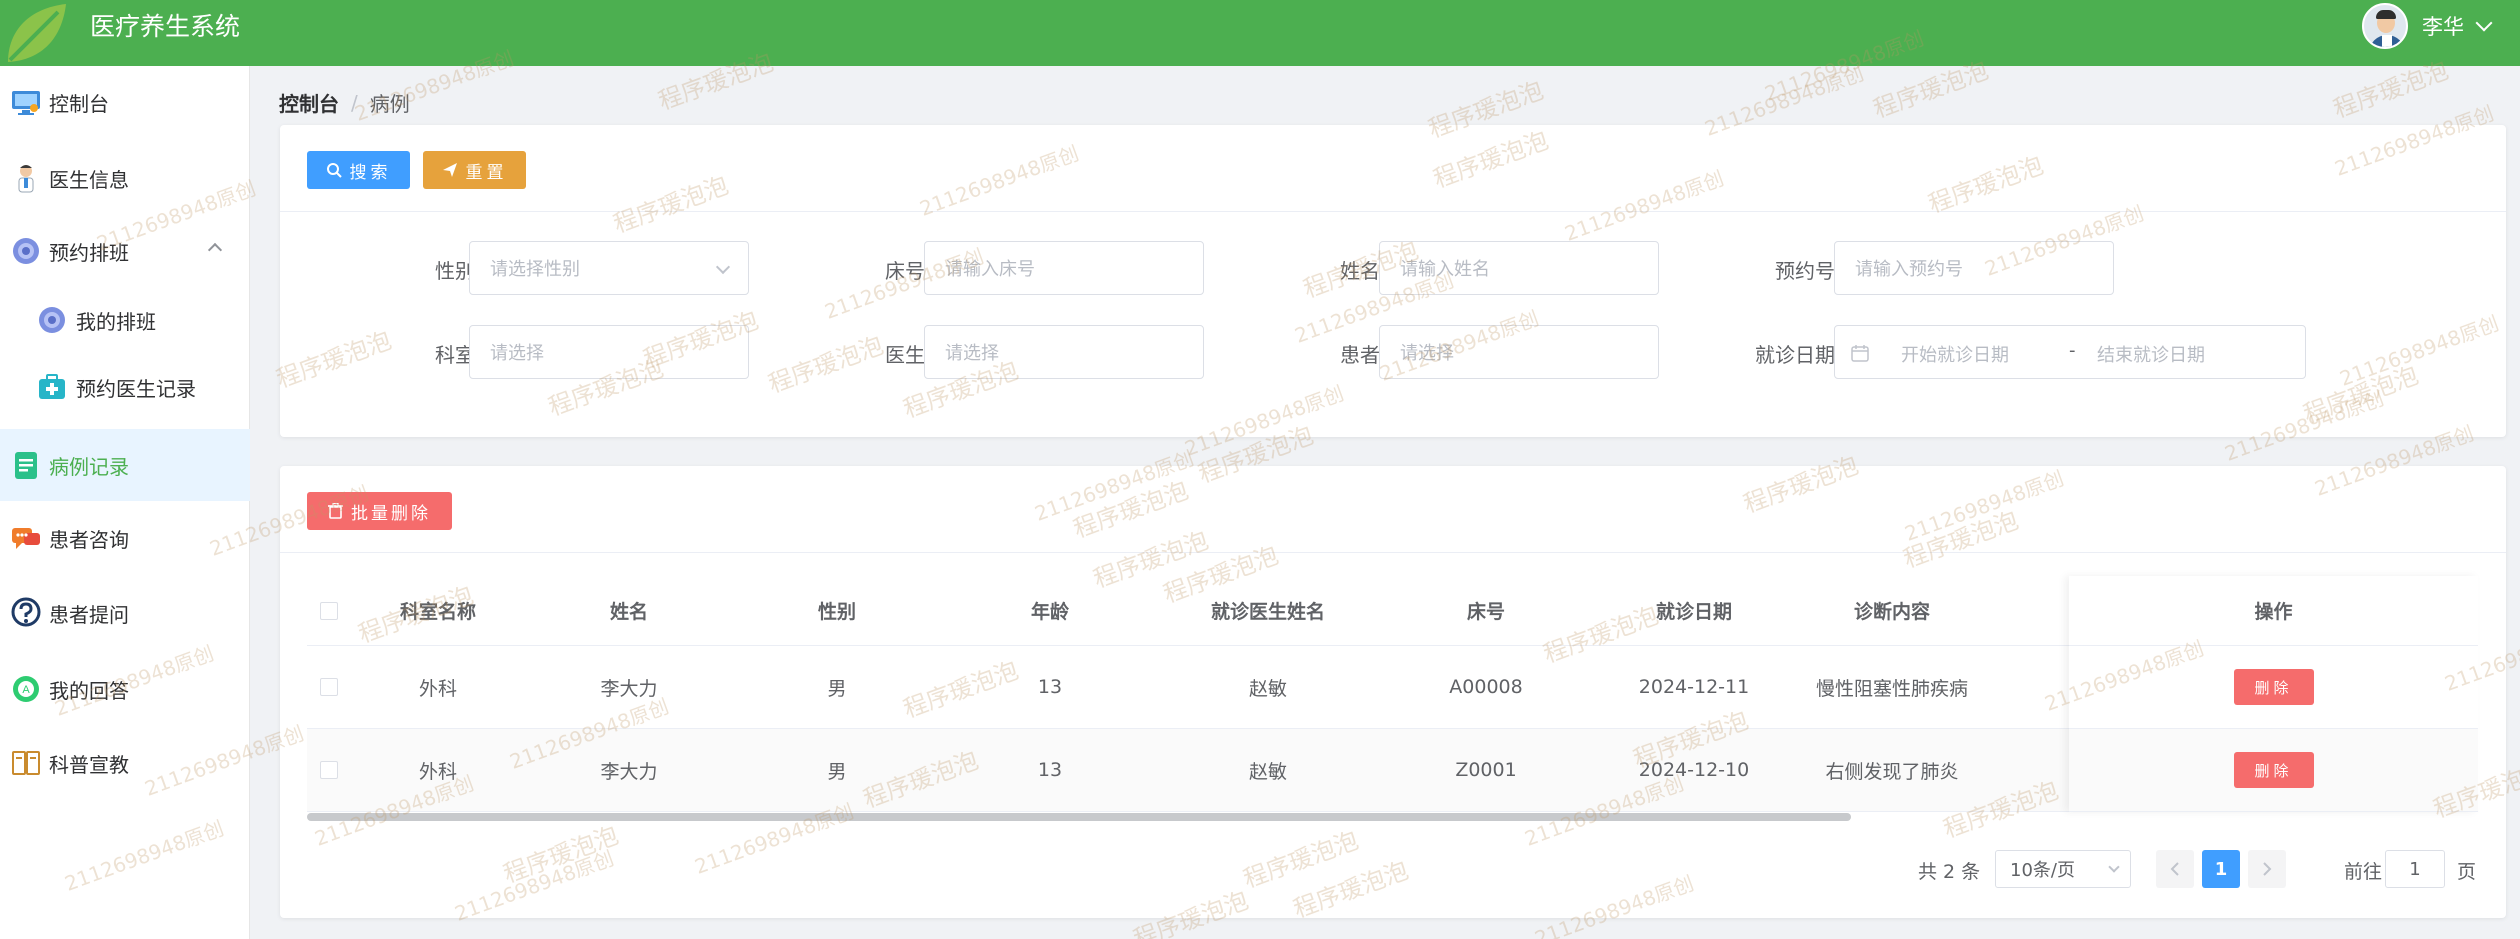  Describe the element at coordinates (455, 271) in the screenshot. I see `gender-label: 性别` at that location.